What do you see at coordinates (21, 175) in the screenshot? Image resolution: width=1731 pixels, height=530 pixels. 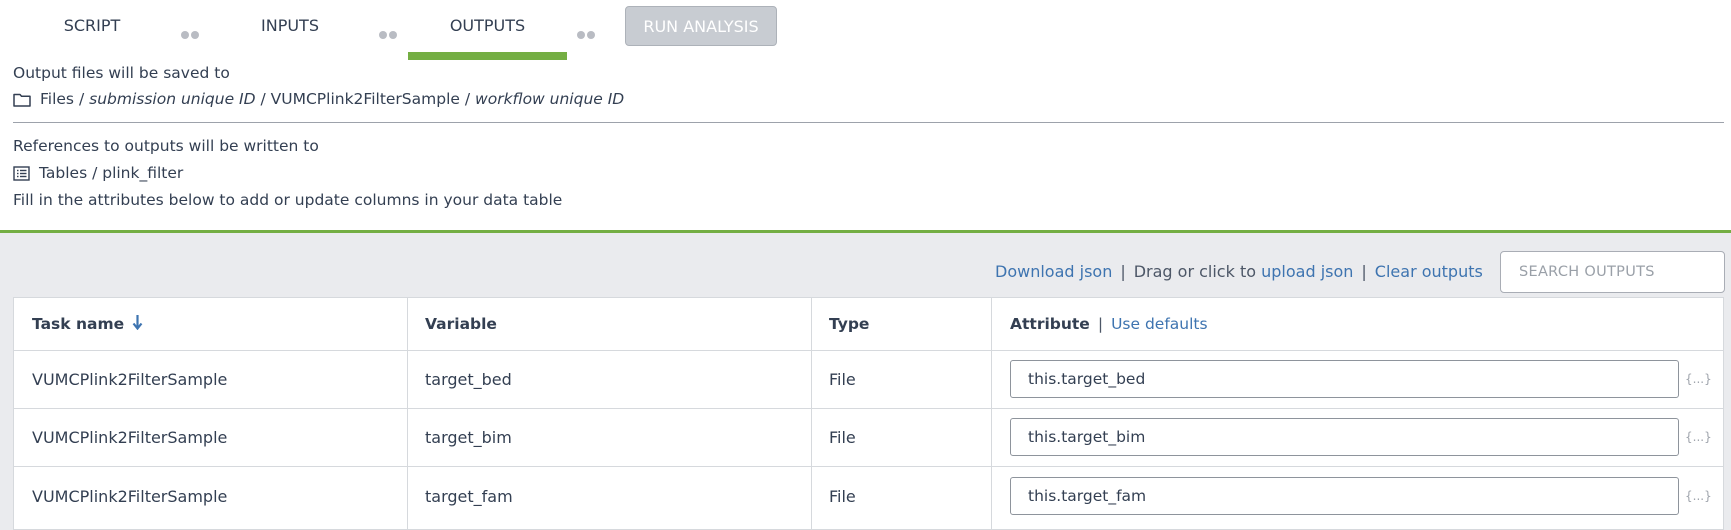 I see `table-icon` at bounding box center [21, 175].